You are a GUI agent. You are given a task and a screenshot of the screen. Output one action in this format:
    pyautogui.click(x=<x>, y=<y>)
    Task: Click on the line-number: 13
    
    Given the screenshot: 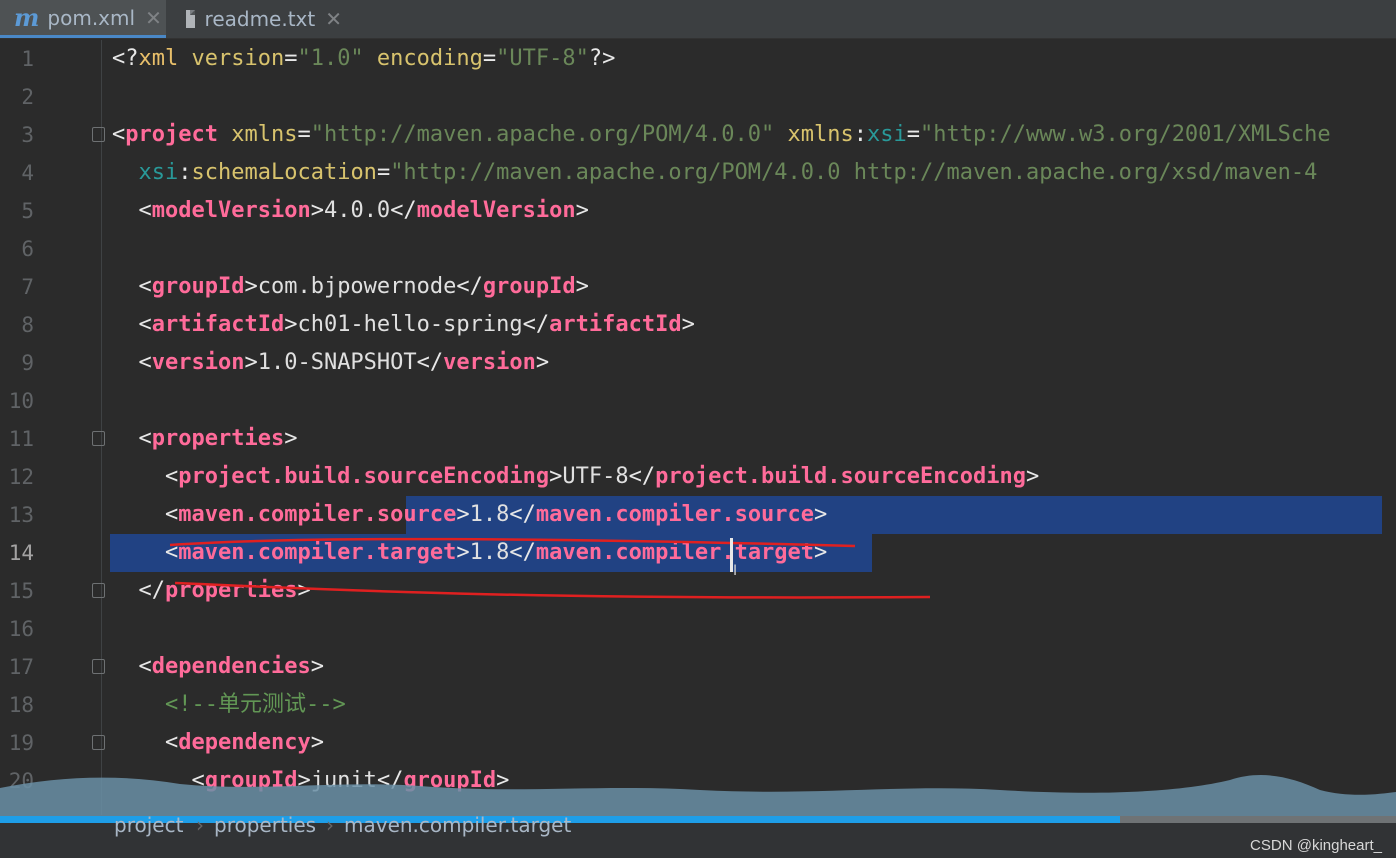 What is the action you would take?
    pyautogui.click(x=21, y=515)
    